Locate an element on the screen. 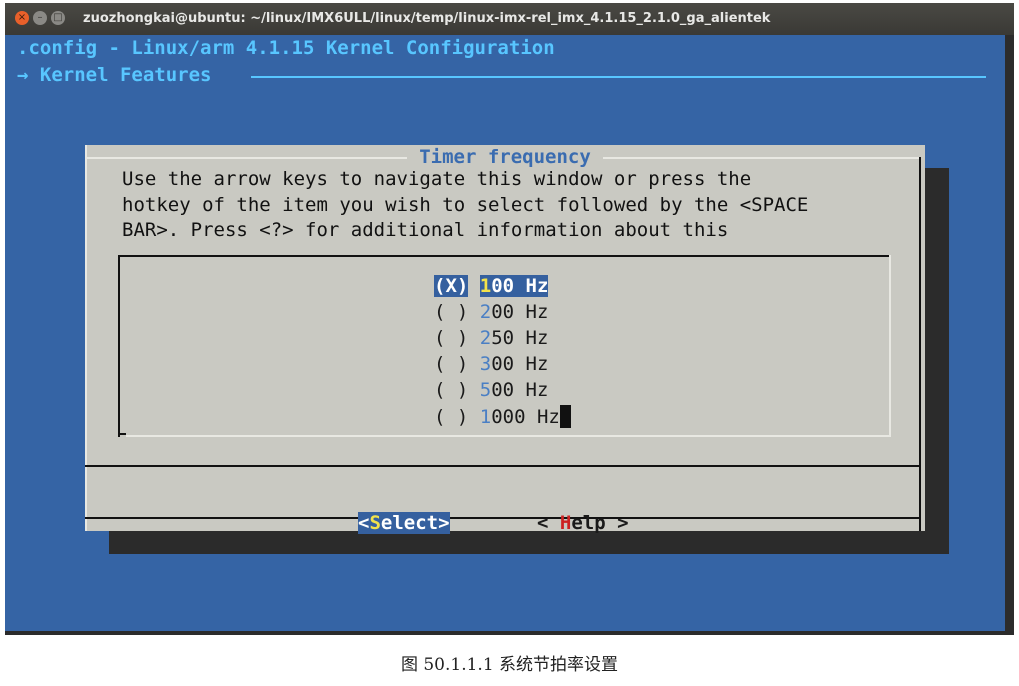 This screenshot has height=686, width=1019. help-hotkey: H is located at coordinates (565, 523).